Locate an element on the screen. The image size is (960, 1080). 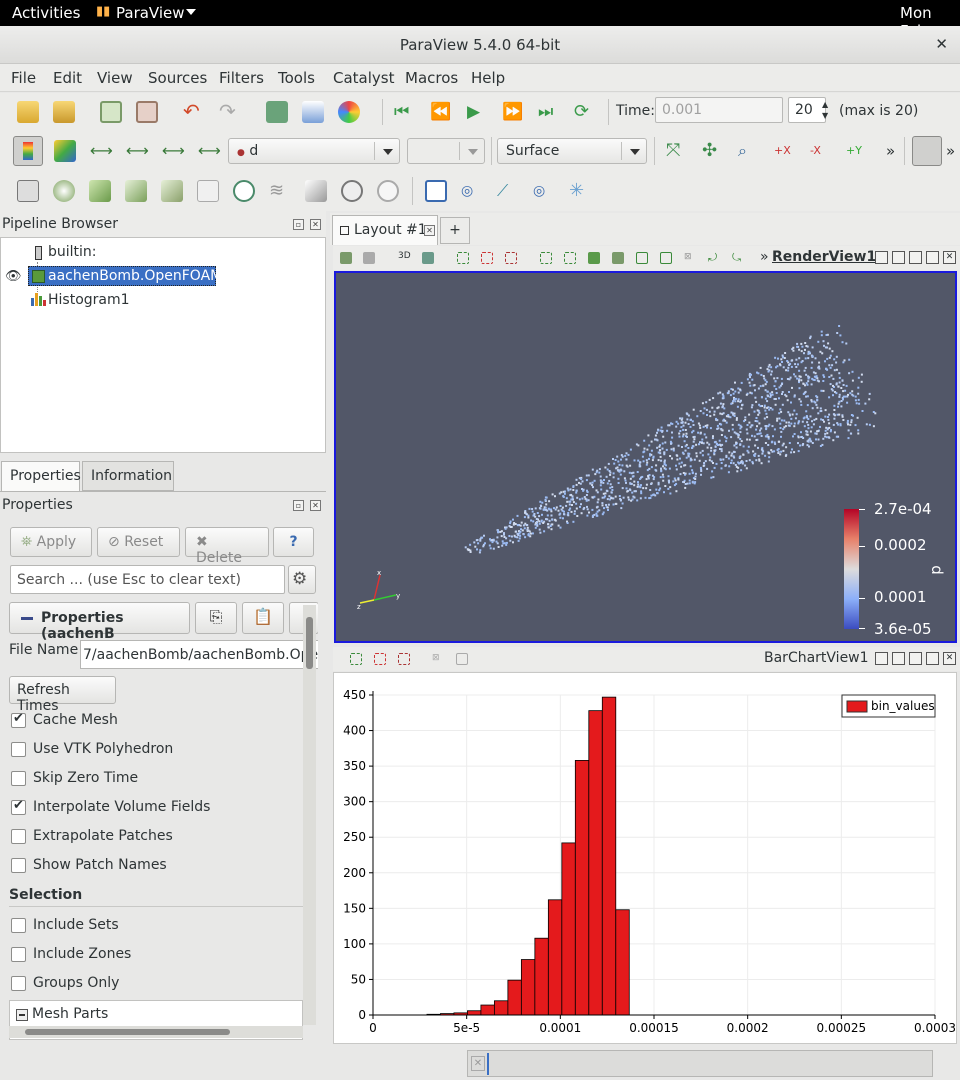
reset-camera-icon: ⤧ is located at coordinates (677, 151).